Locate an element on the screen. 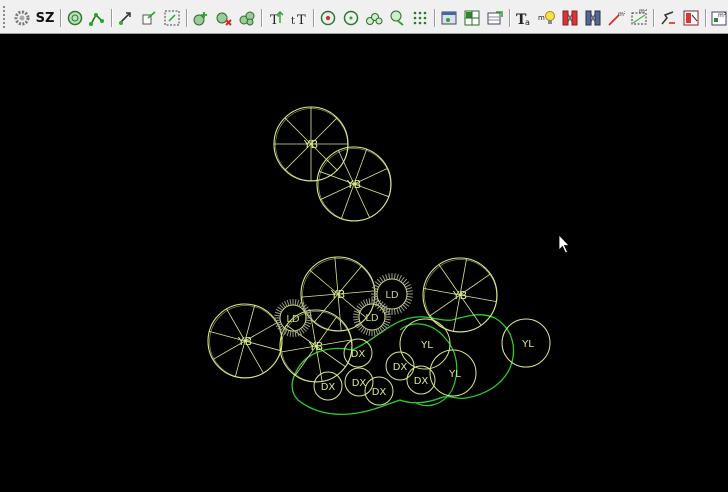  red-window-icon is located at coordinates (691, 18).